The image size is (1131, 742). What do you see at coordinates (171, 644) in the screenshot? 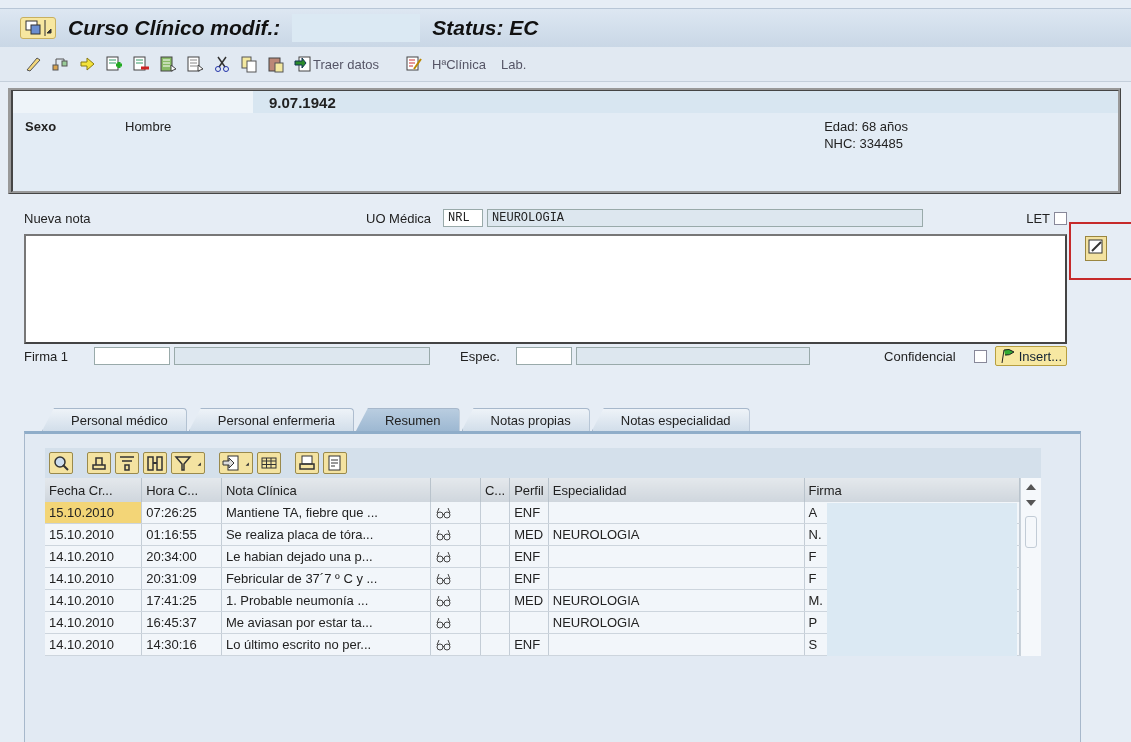
I see `table-cell: 14:30:16` at bounding box center [171, 644].